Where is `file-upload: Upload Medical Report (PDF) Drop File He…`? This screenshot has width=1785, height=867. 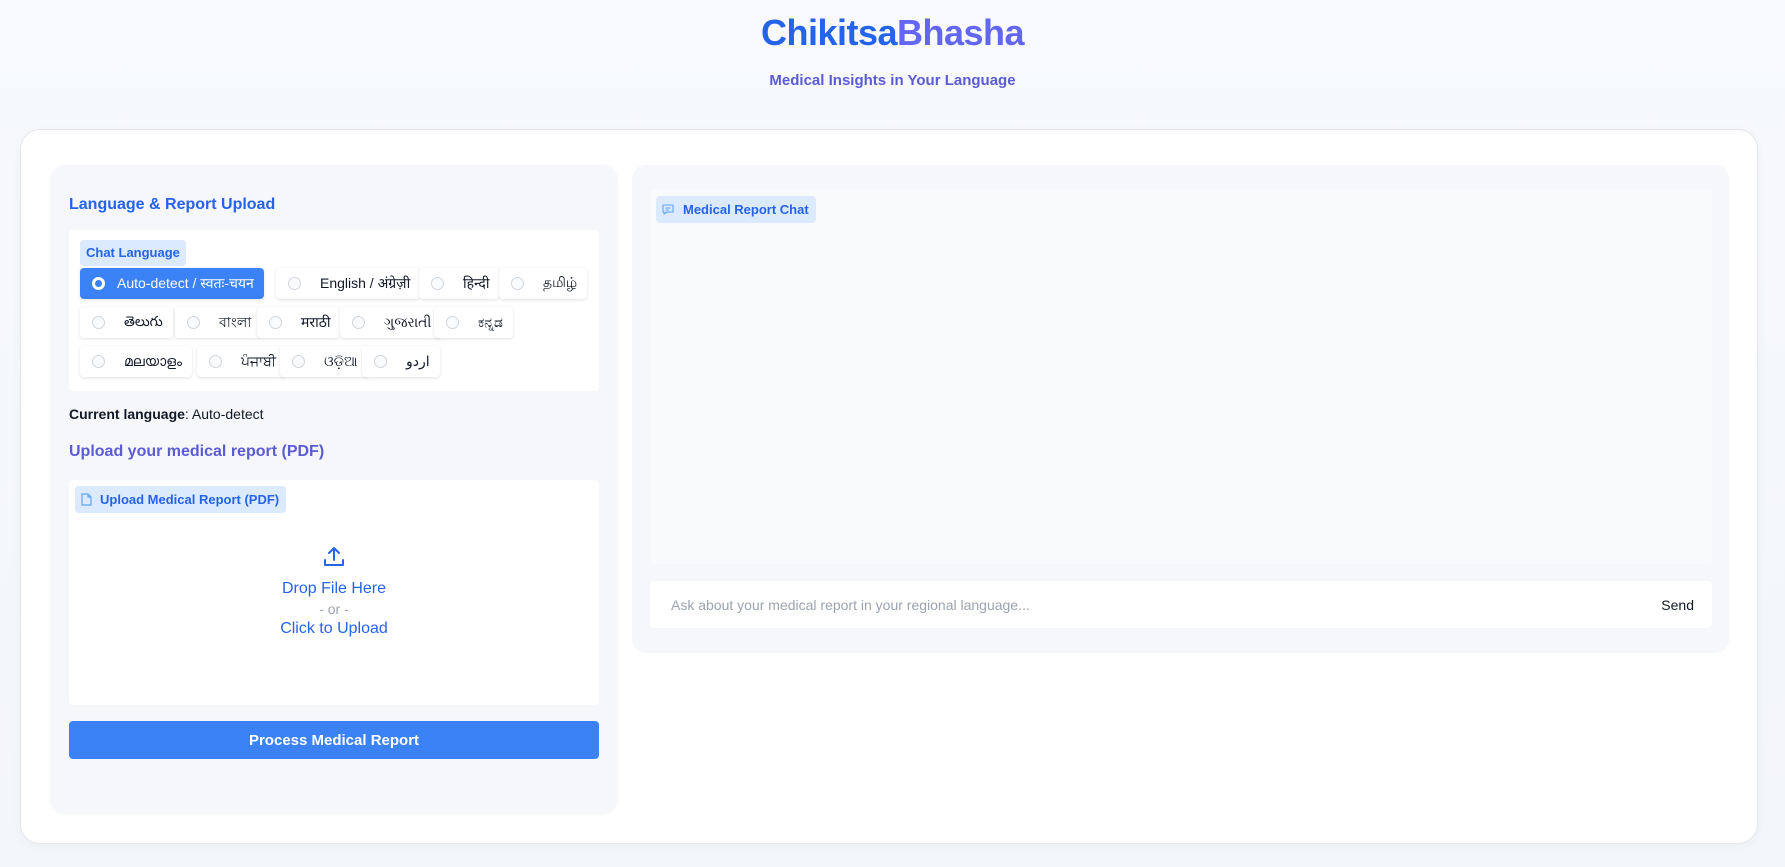
file-upload: Upload Medical Report (PDF) Drop File He… is located at coordinates (334, 592).